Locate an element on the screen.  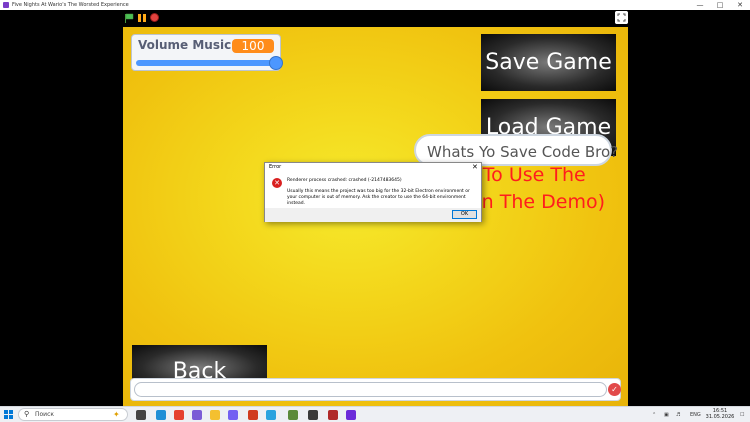
dialog-footer: OK is located at coordinates (373, 215).